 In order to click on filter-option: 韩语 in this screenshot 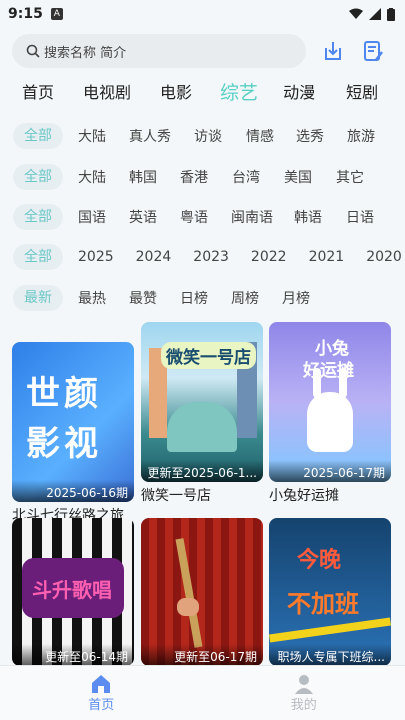, I will do `click(308, 217)`.